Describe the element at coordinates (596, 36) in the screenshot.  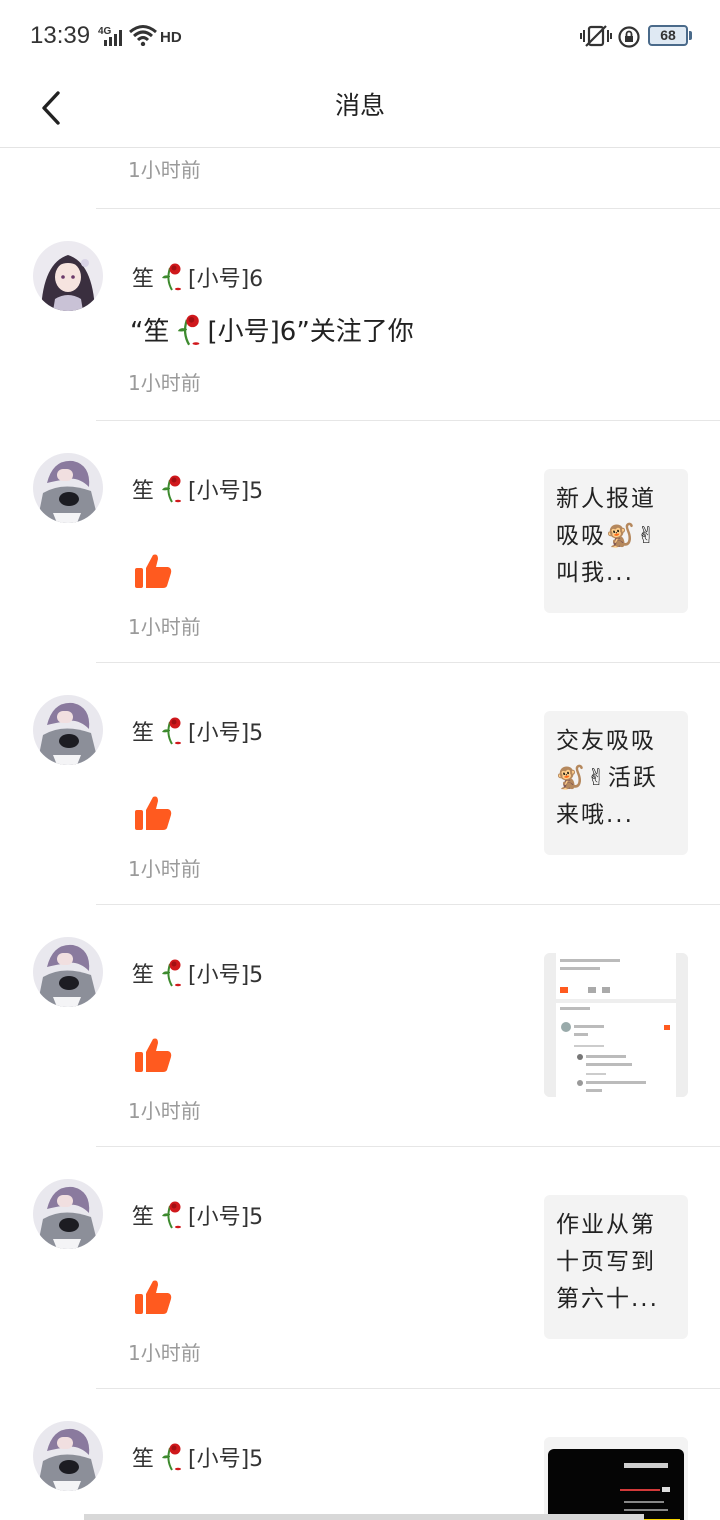
I see `vibrate-mute-icon` at that location.